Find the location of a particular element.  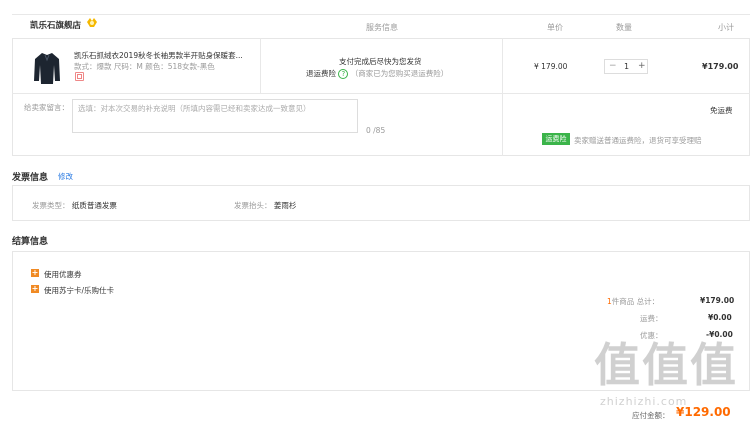

invoice-type-row: 发票类型： 纸质普通发票 is located at coordinates (74, 205).